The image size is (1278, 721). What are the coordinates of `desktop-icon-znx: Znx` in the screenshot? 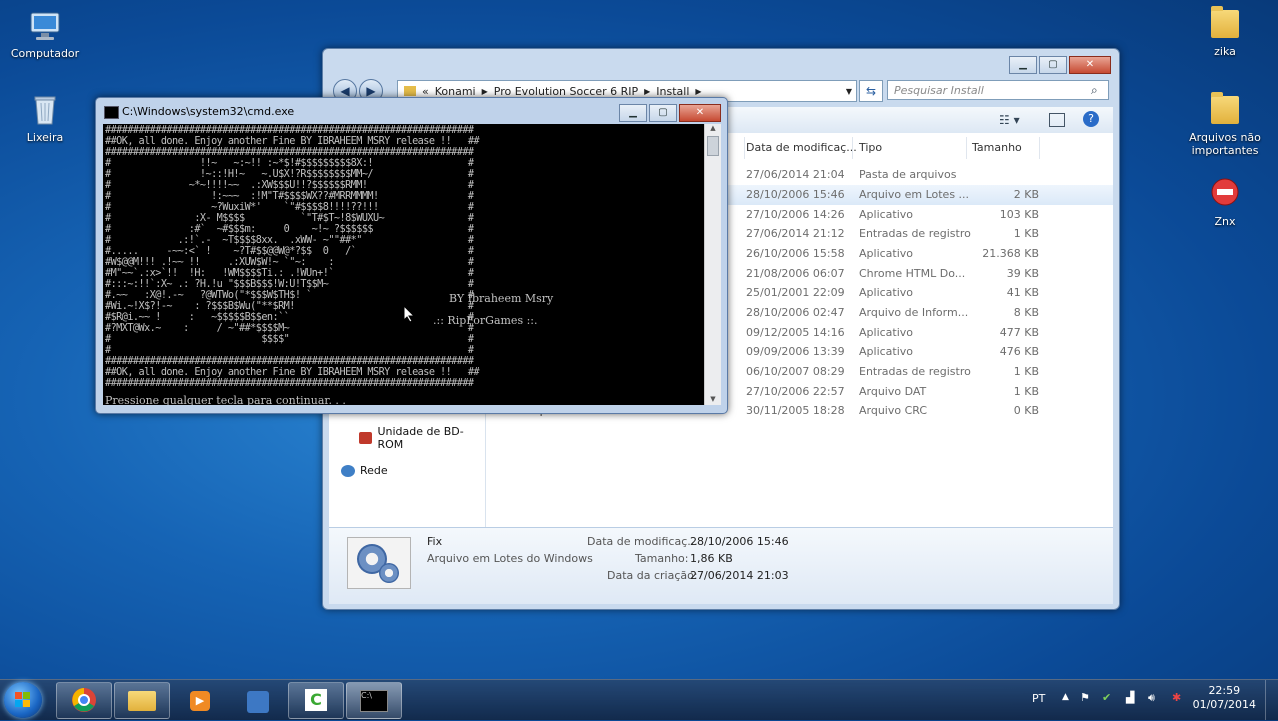 It's located at (1225, 202).